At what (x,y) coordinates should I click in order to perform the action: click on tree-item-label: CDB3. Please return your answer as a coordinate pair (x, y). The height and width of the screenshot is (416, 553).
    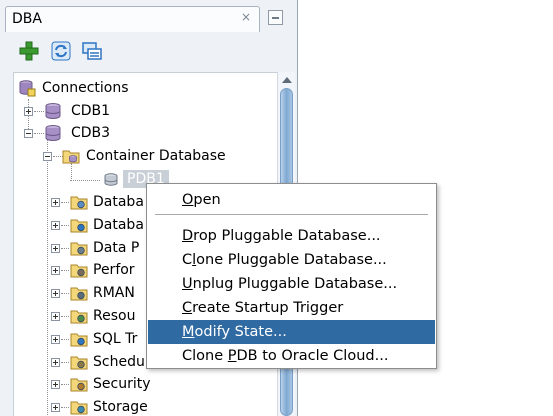
    Looking at the image, I should click on (91, 133).